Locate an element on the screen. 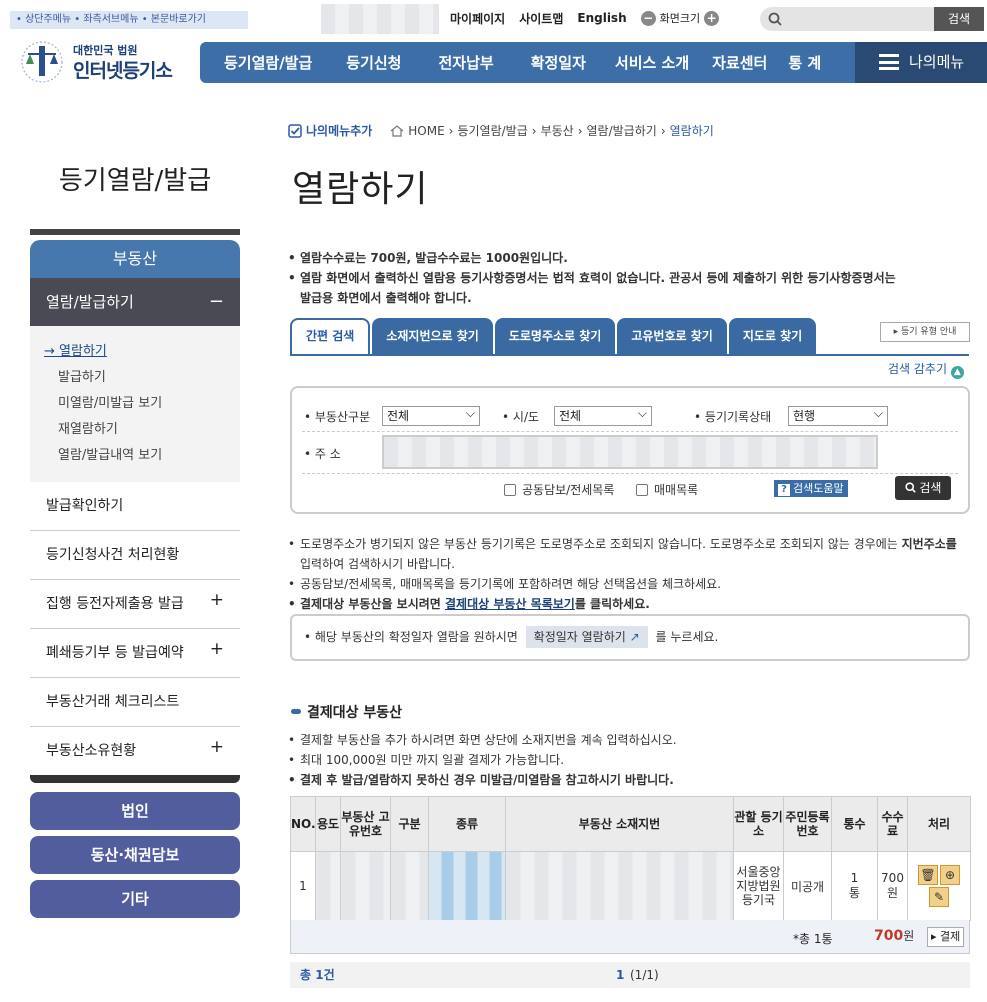  tab-simple-search: 간편 검색 is located at coordinates (330, 336).